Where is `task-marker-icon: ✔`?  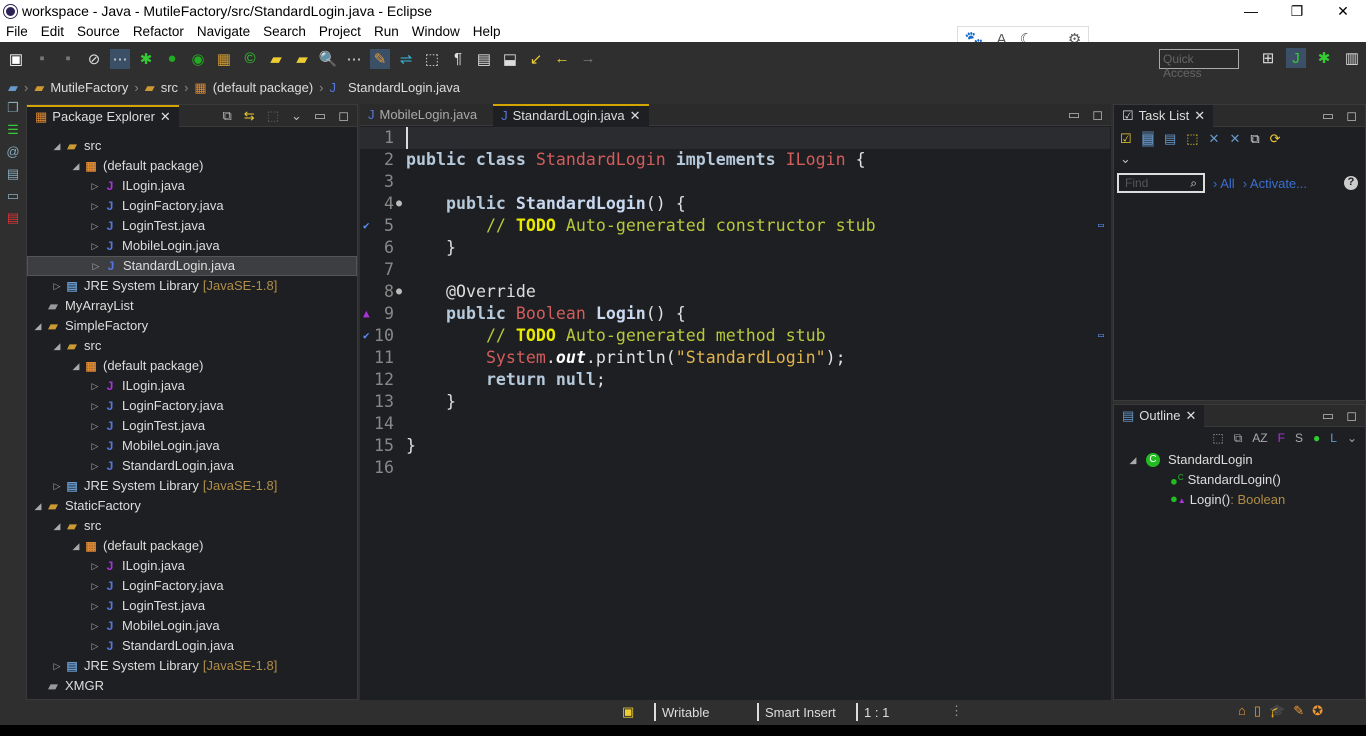
task-marker-icon: ✔ is located at coordinates (366, 336).